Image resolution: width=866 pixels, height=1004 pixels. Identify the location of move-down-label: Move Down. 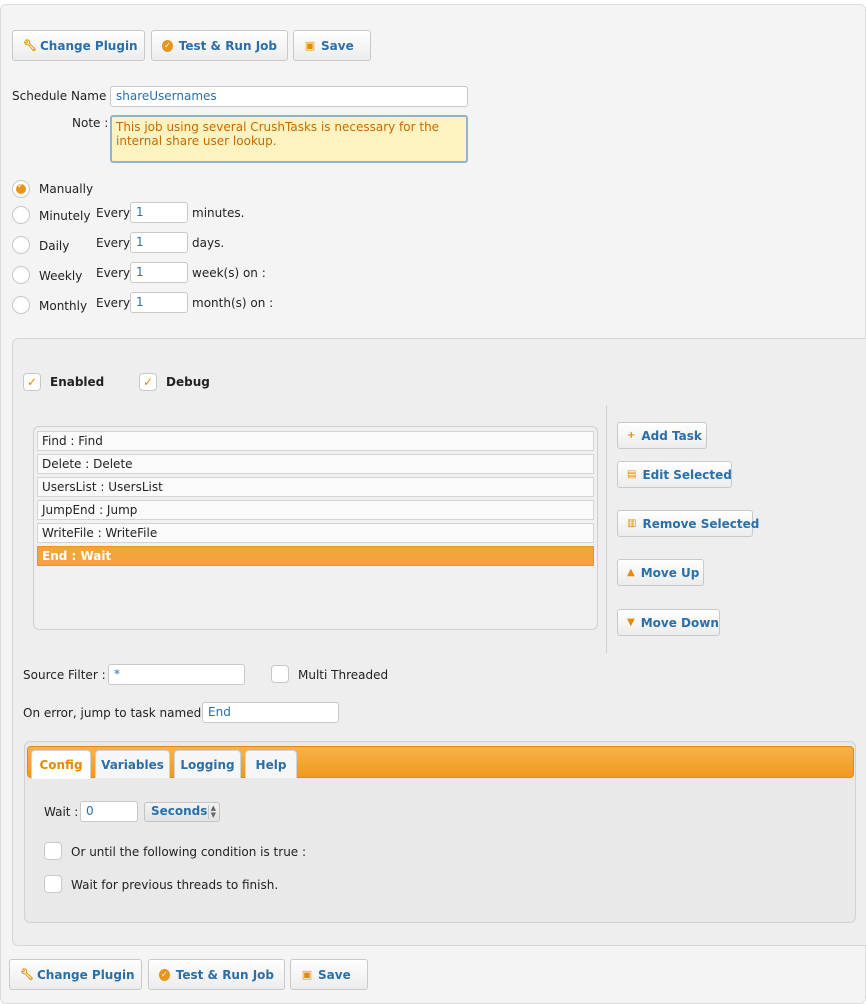
(679, 622).